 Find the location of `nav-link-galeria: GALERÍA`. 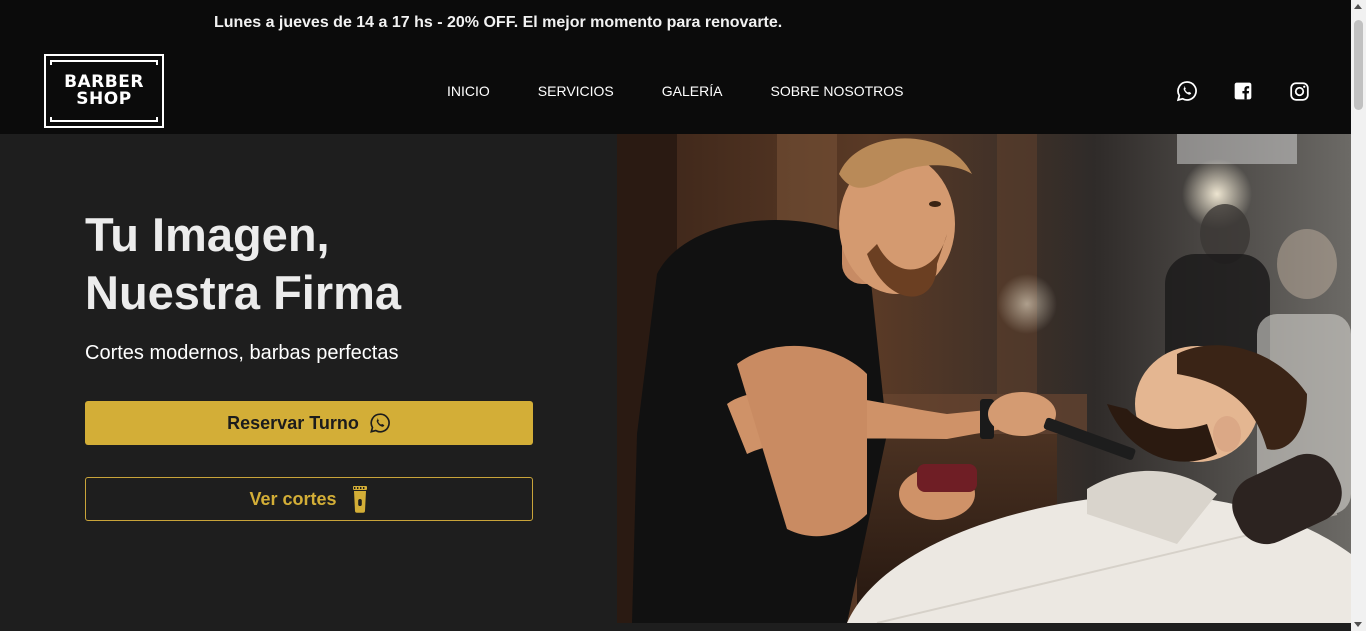

nav-link-galeria: GALERÍA is located at coordinates (692, 91).